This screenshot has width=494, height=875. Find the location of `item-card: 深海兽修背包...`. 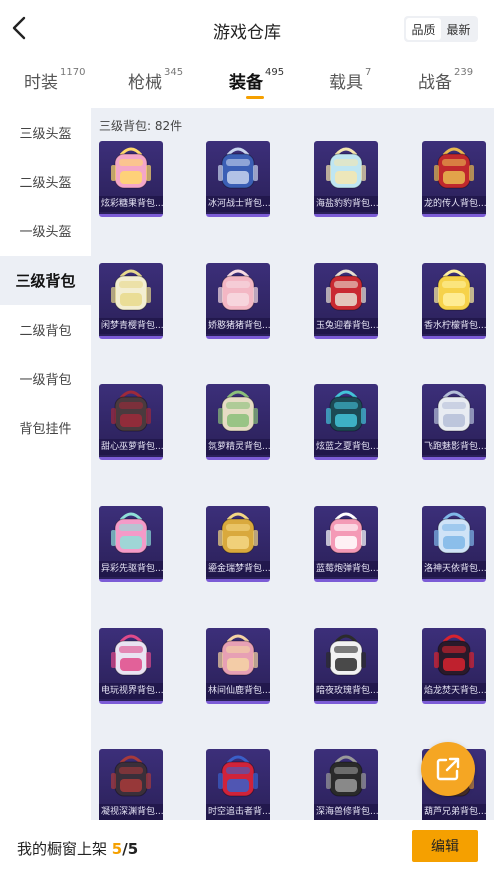

item-card: 深海兽修背包... is located at coordinates (346, 784).